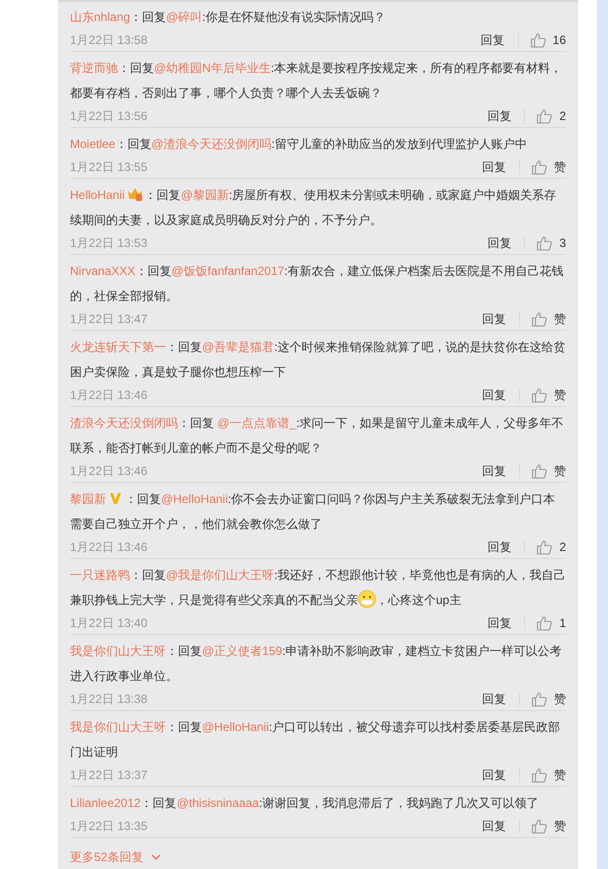  Describe the element at coordinates (367, 599) in the screenshot. I see `masked-face-emoji-icon` at that location.